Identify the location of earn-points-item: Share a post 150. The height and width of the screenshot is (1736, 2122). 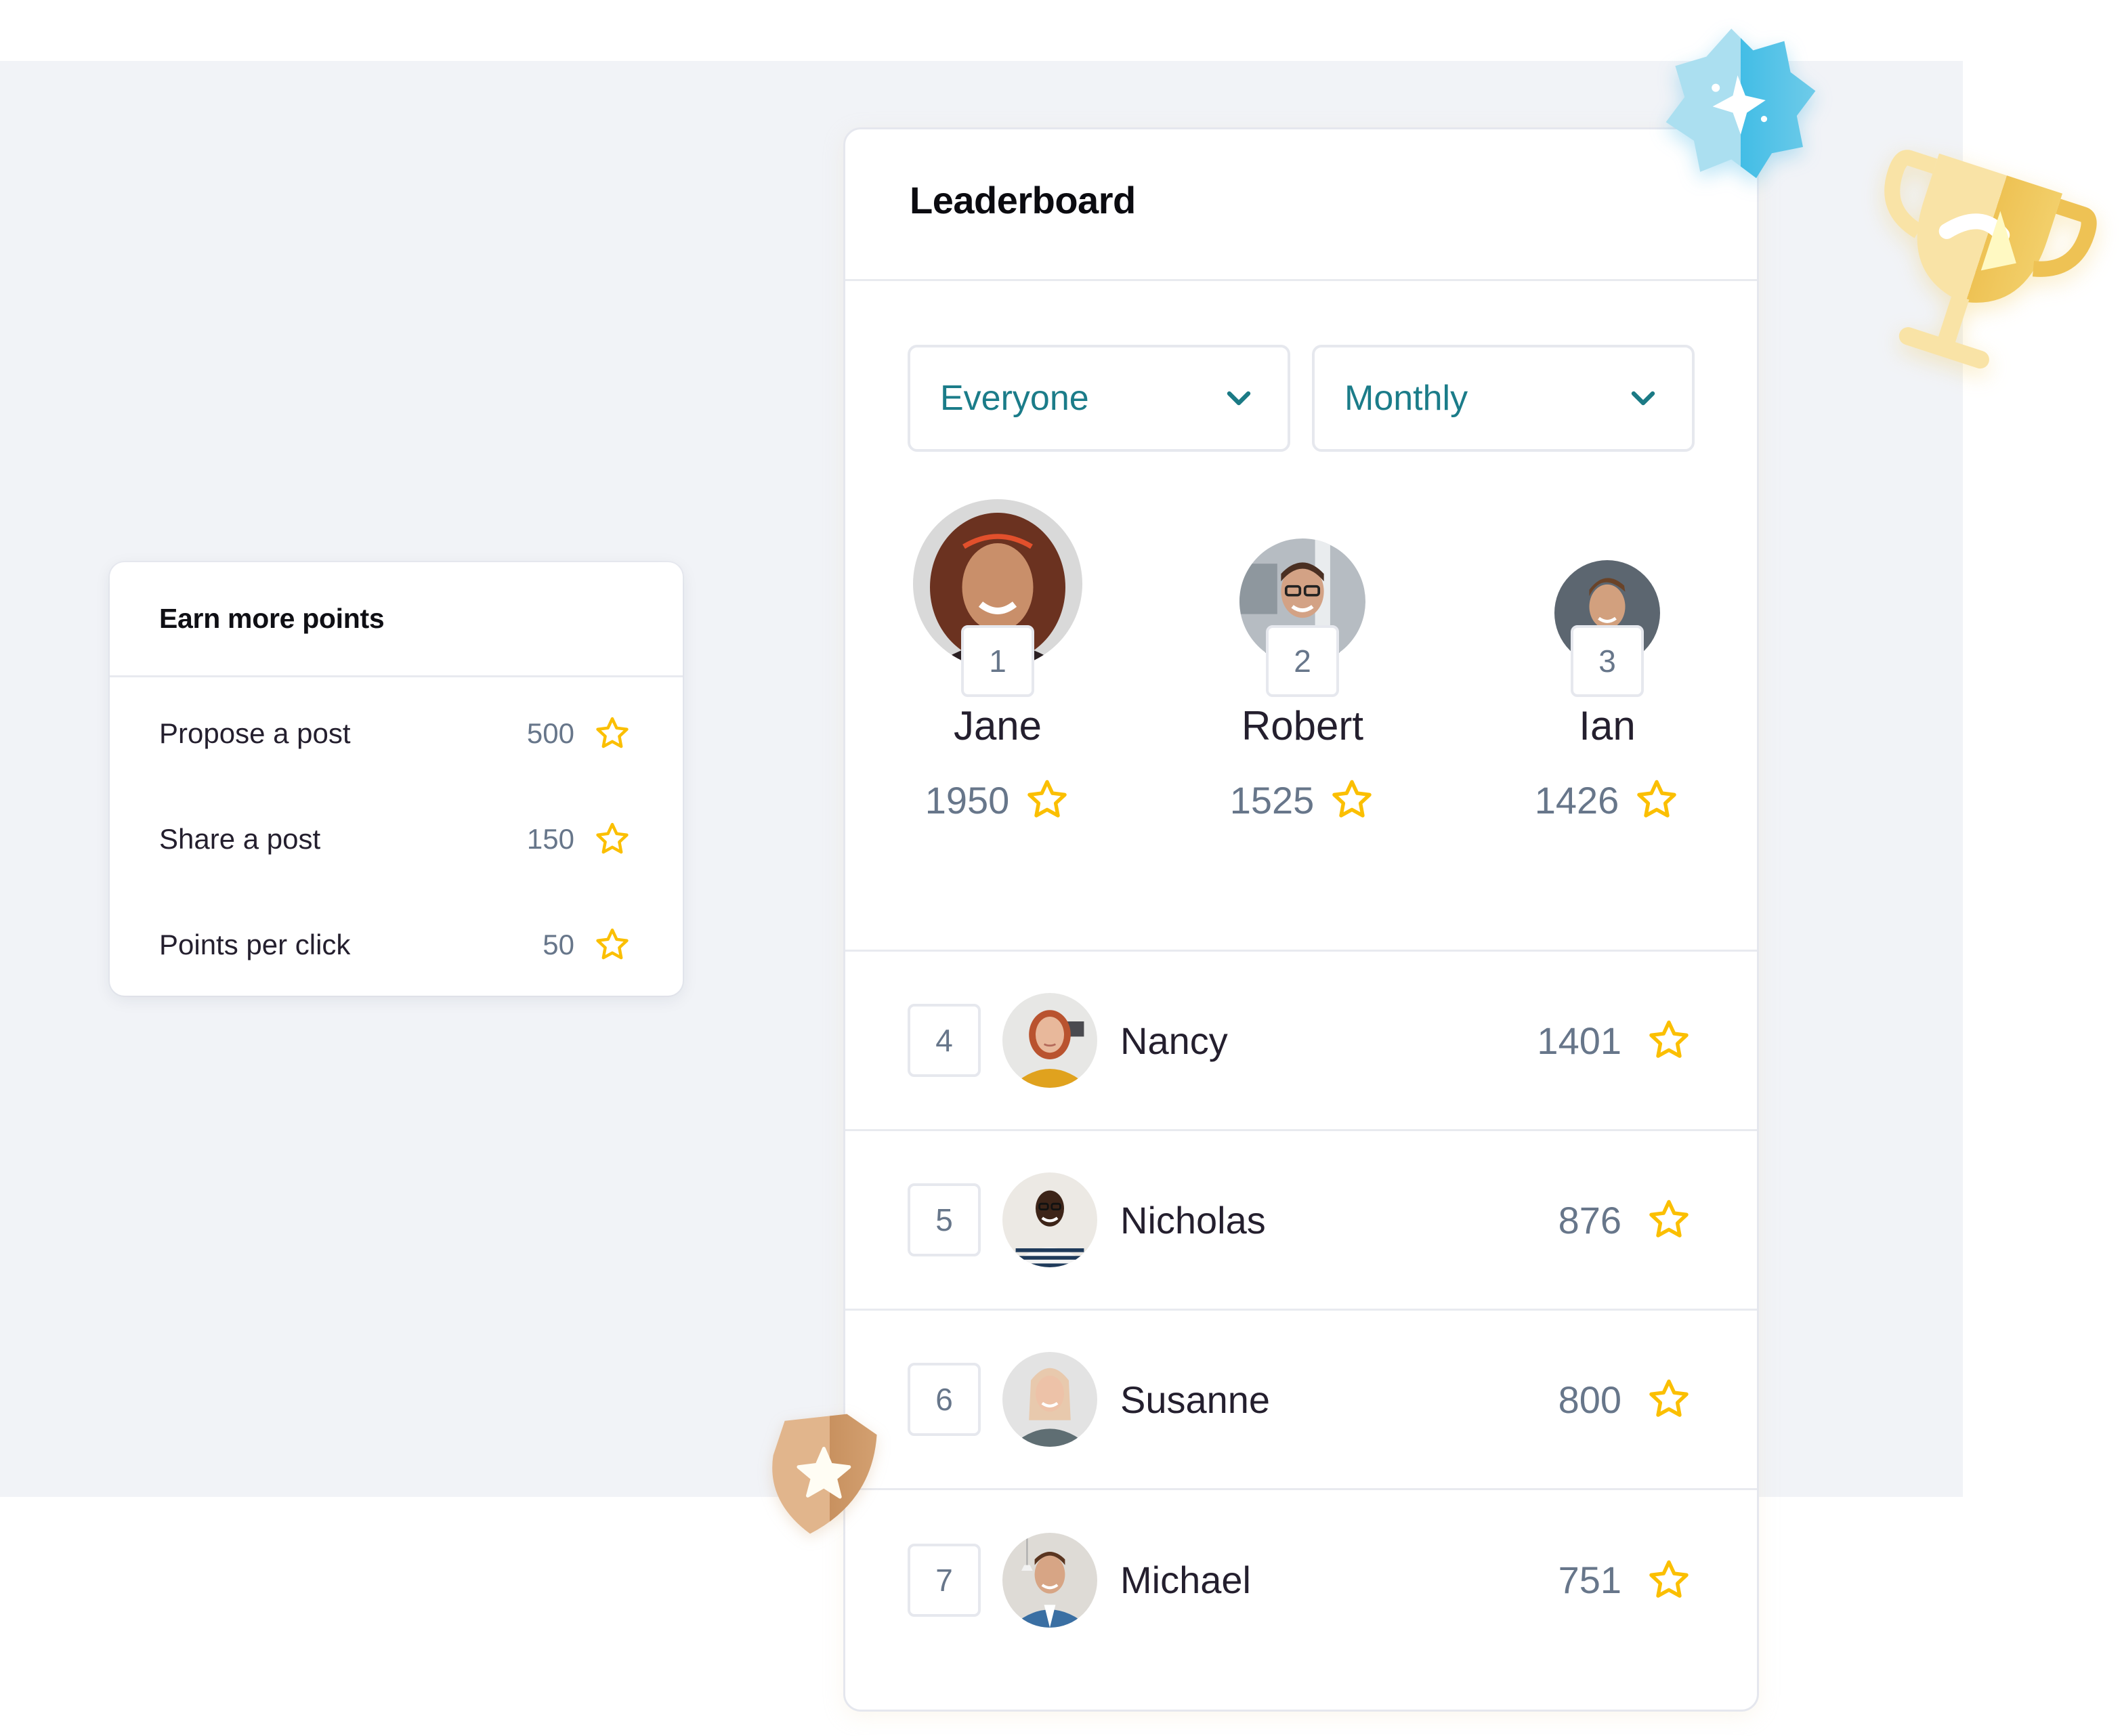
(397, 839).